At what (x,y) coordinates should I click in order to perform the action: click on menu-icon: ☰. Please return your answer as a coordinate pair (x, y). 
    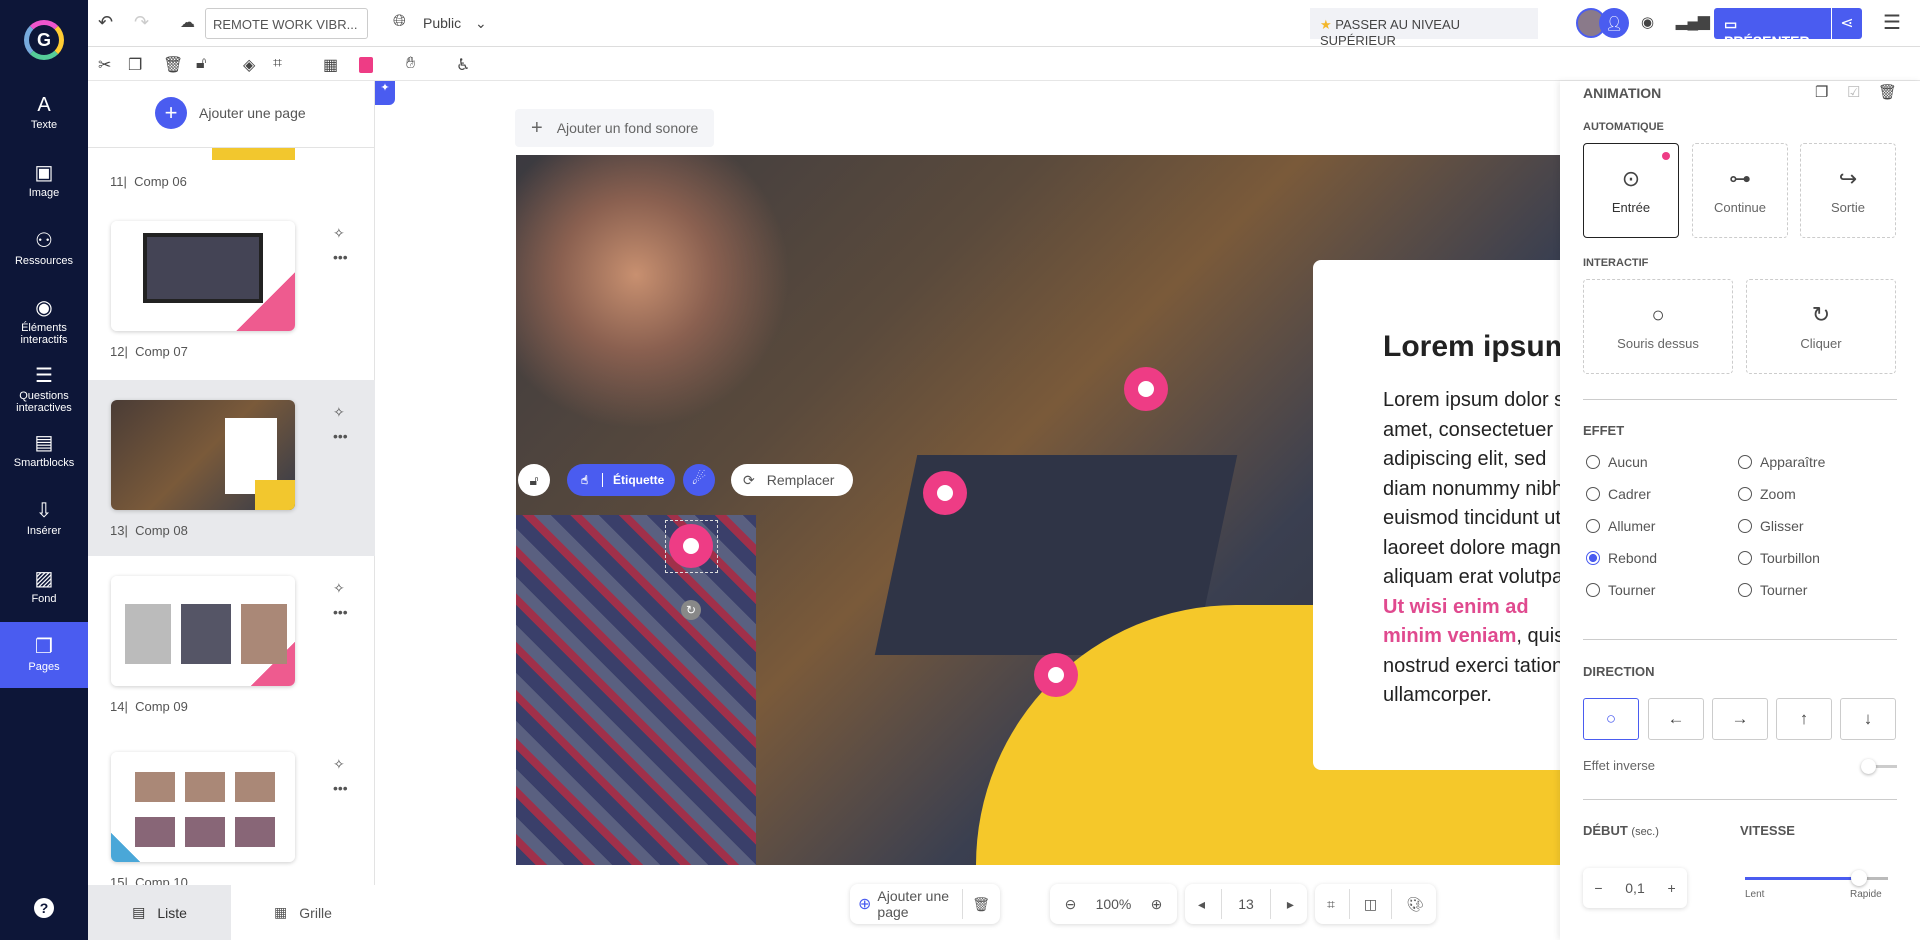
    Looking at the image, I should click on (1892, 22).